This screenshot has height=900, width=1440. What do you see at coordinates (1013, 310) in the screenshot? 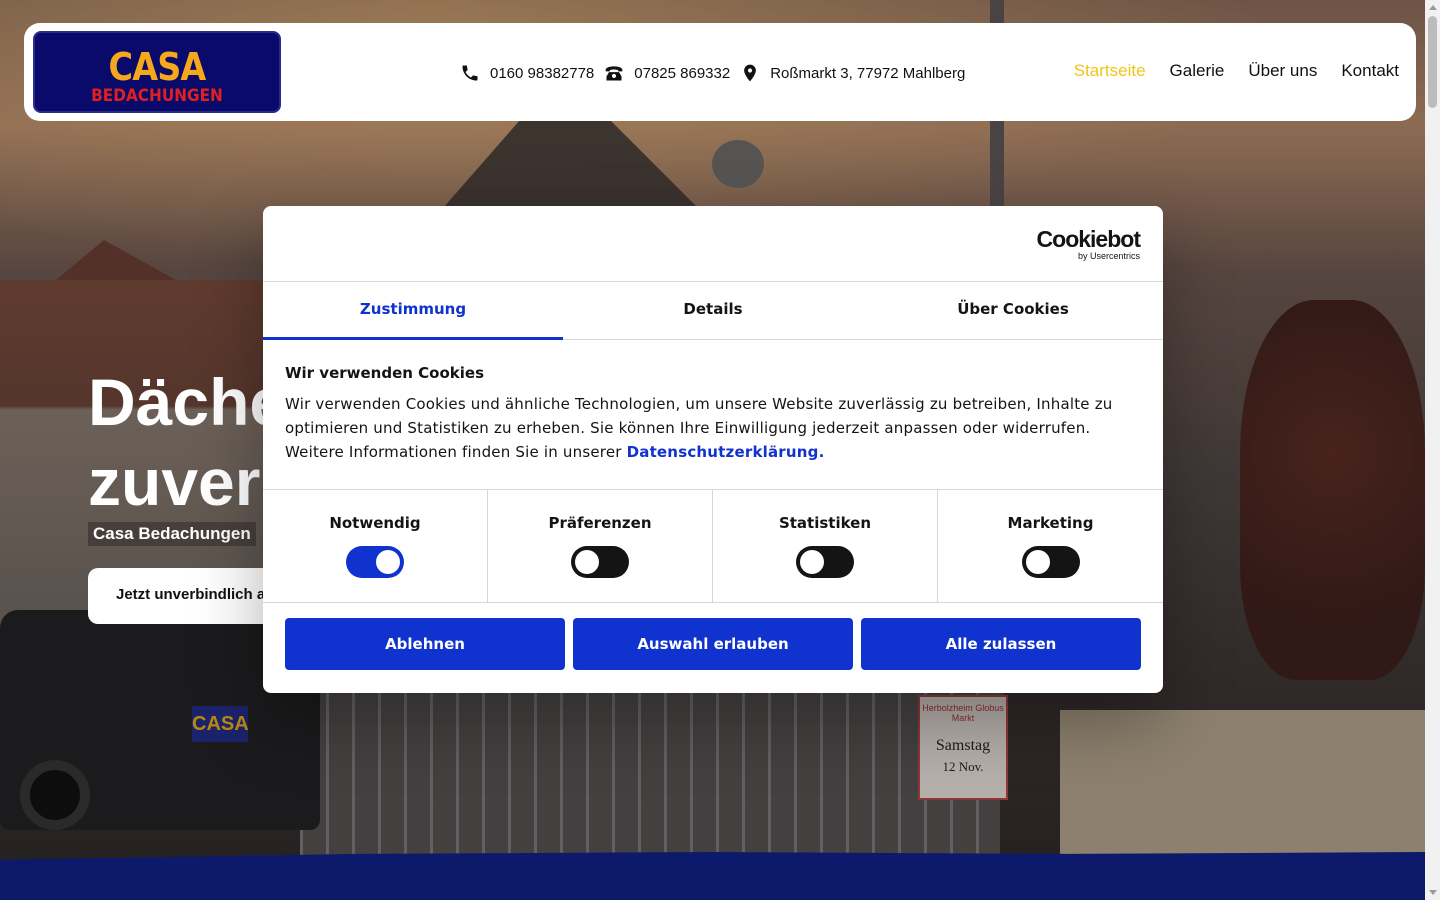
I see `tab-ueber-cookies: Über Cookies` at bounding box center [1013, 310].